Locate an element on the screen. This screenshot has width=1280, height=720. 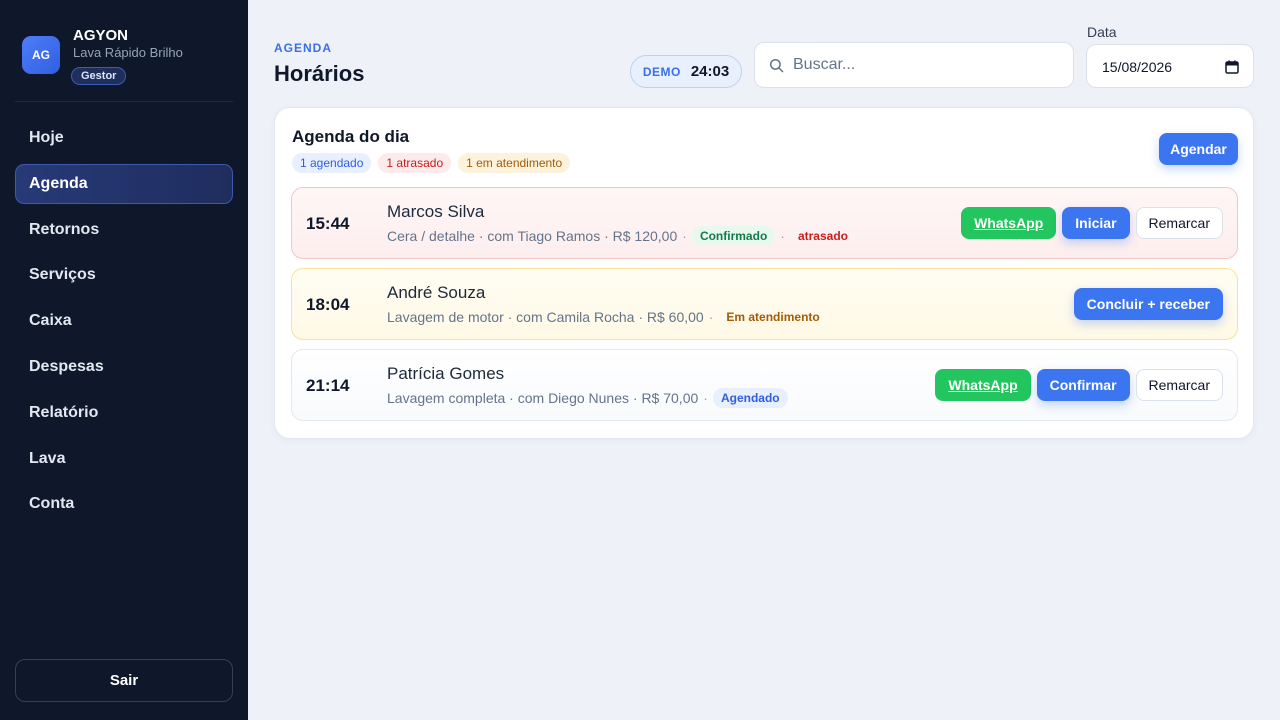
date-label: Data is located at coordinates (1102, 32).